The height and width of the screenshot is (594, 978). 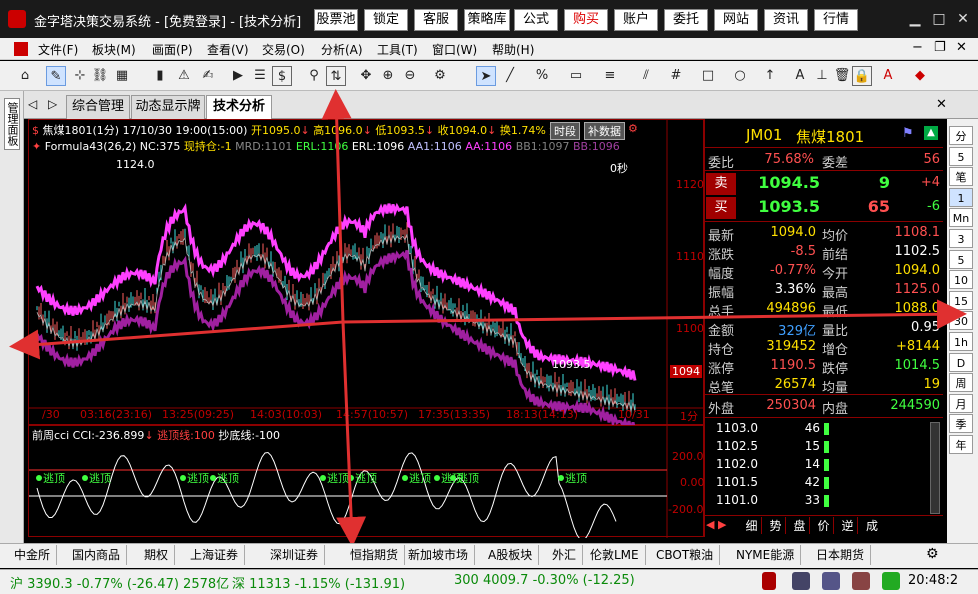 I want to click on tab-prev-icon: ◁, so click(x=32, y=104).